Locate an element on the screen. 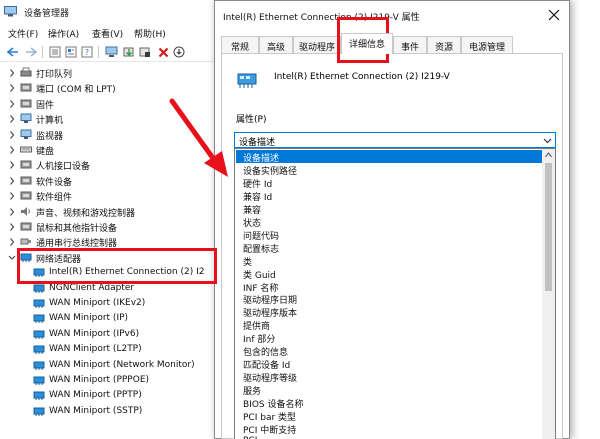 The image size is (600, 439). network-adapter-item: WAN Miniport (SSTP) is located at coordinates (108, 412).